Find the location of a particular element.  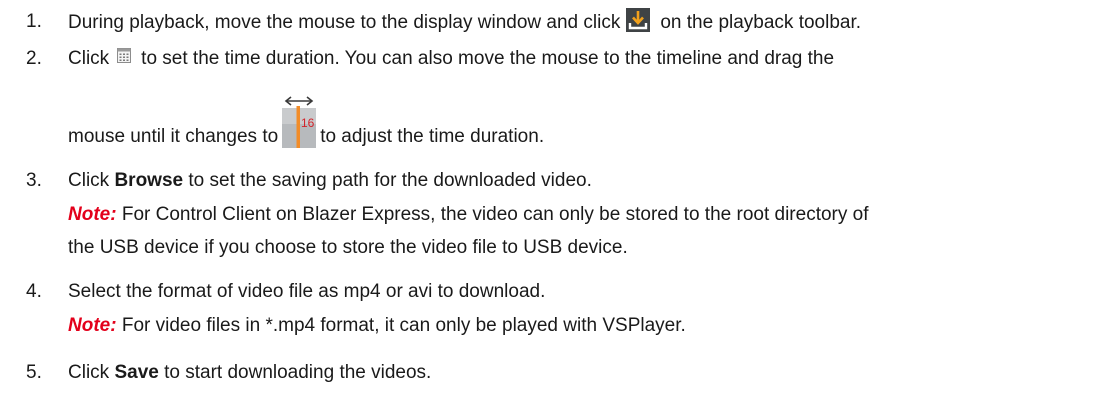

browse-label: Browse is located at coordinates (149, 180).